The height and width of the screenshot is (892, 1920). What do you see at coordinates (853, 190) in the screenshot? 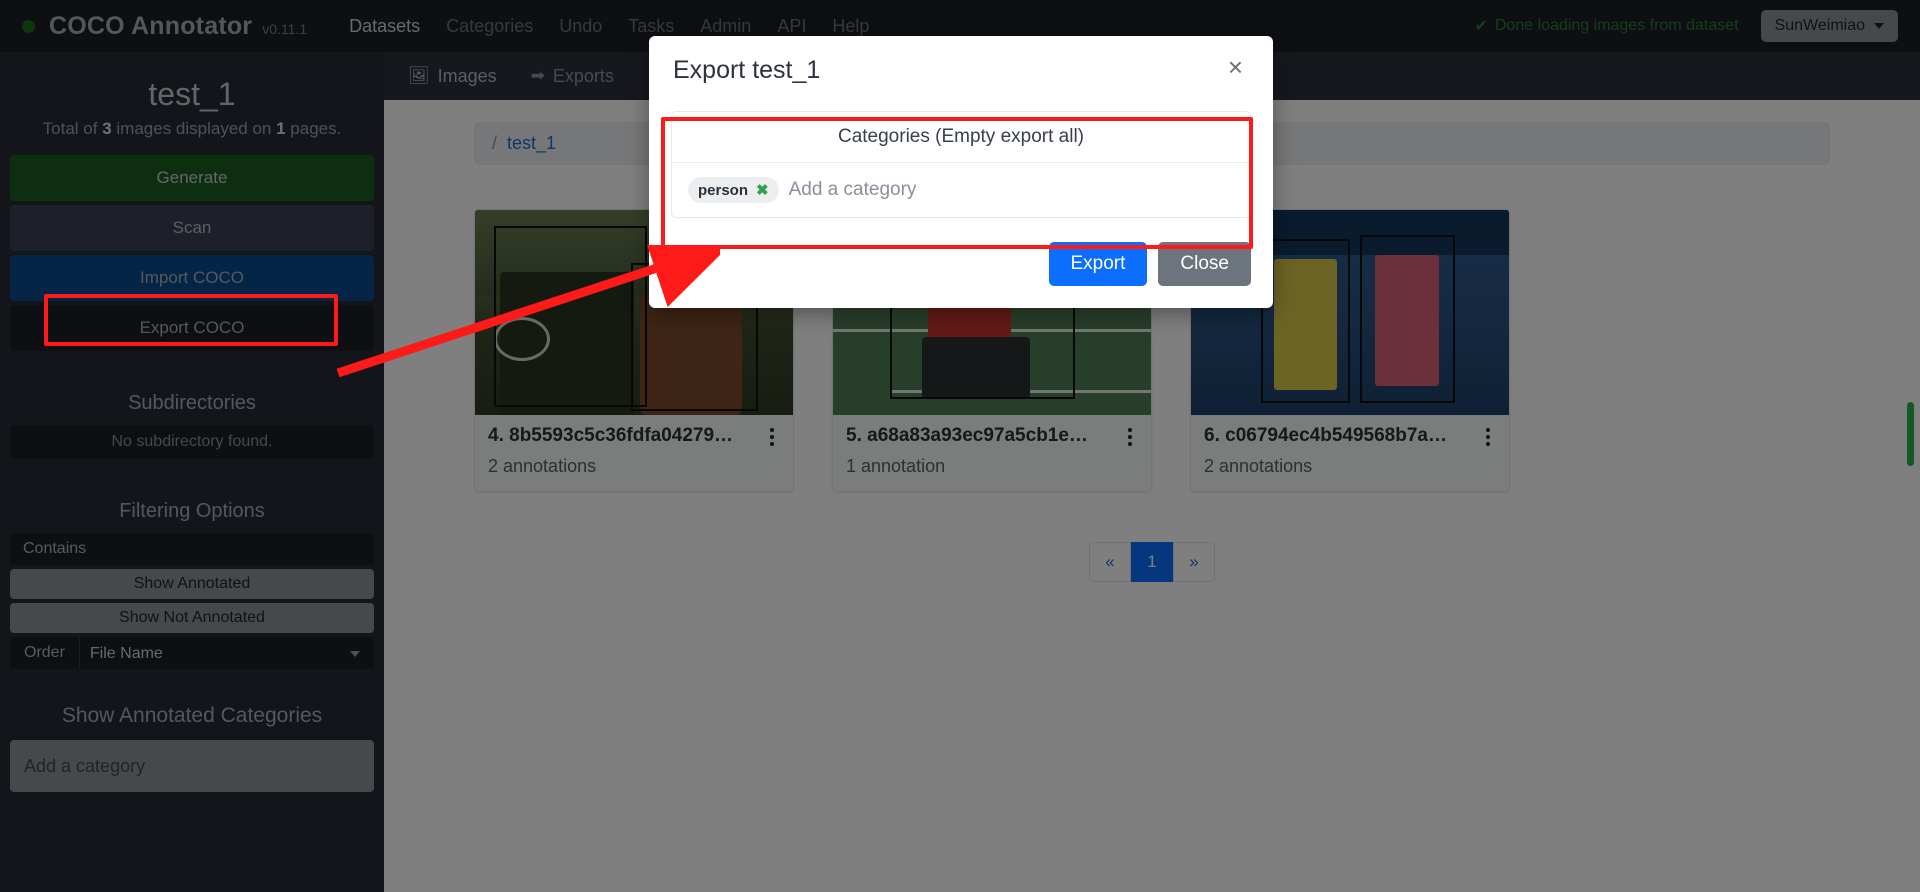
I see `add-category-placeholder: Add a category` at bounding box center [853, 190].